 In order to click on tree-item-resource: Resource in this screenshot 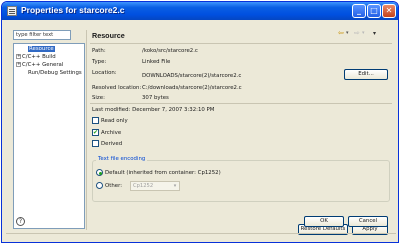, I will do `click(41, 49)`.